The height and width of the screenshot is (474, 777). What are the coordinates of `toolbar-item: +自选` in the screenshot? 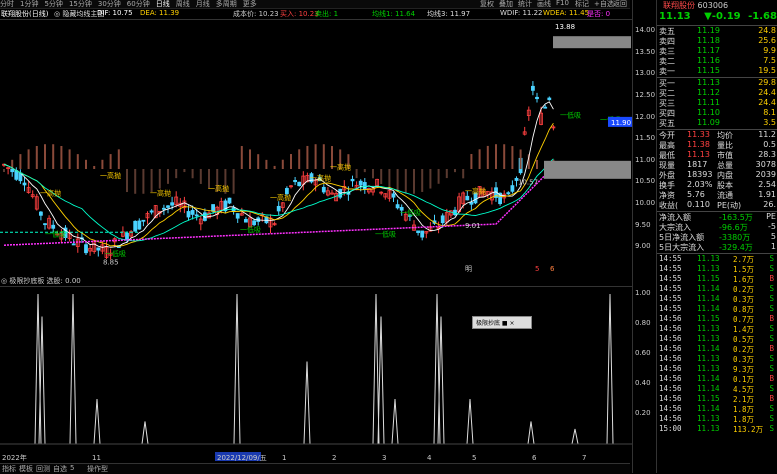 It's located at (604, 4).